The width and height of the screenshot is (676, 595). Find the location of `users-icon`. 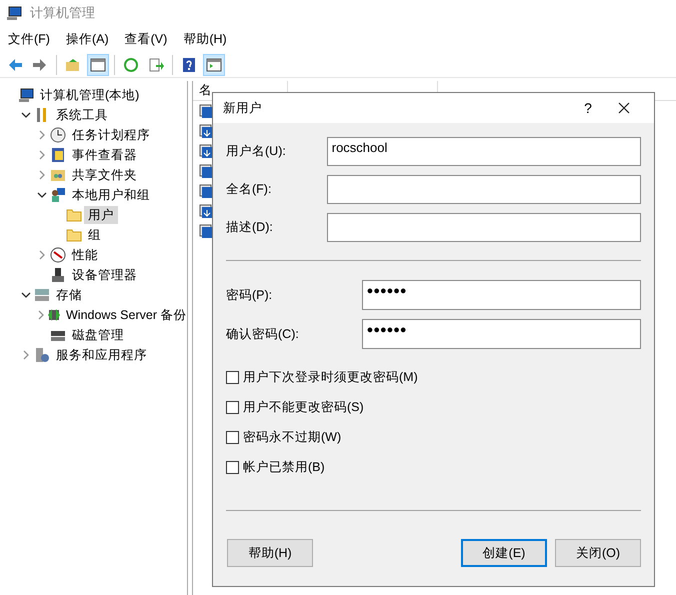

users-icon is located at coordinates (58, 195).